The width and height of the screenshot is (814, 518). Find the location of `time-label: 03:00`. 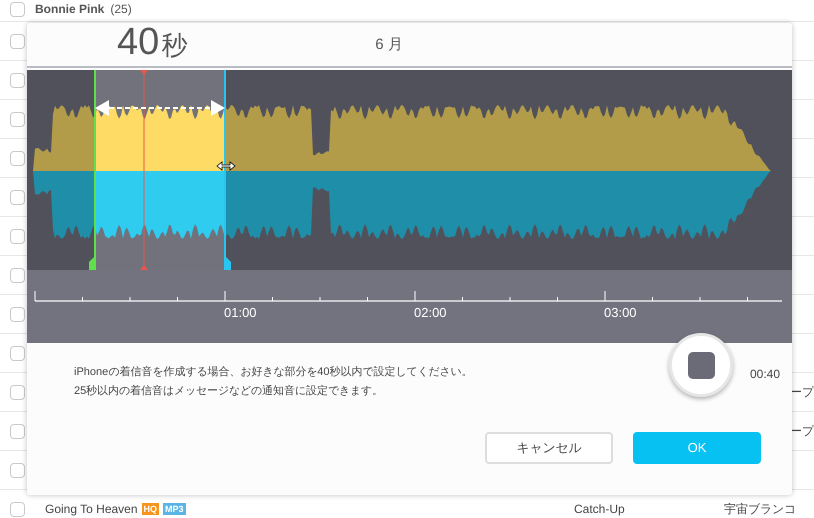

time-label: 03:00 is located at coordinates (620, 313).